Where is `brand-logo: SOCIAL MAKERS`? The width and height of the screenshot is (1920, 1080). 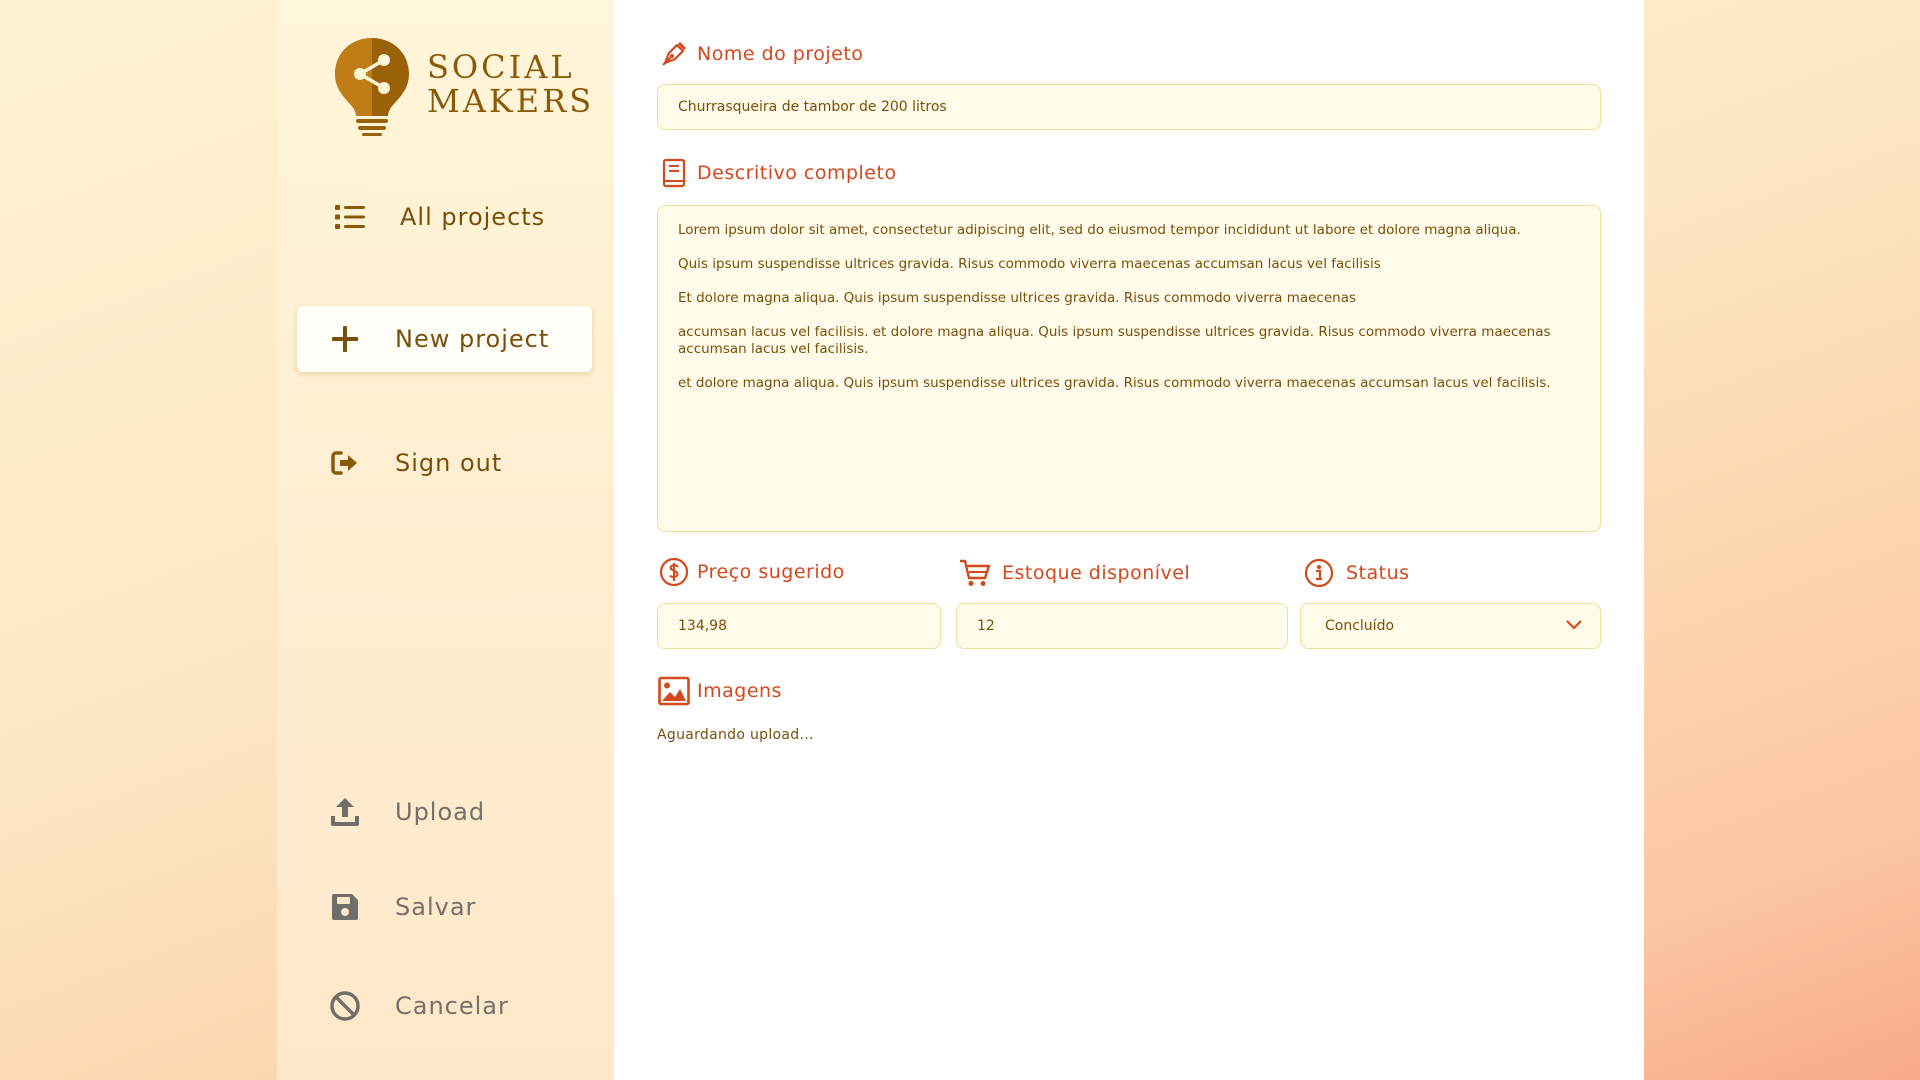
brand-logo: SOCIAL MAKERS is located at coordinates (462, 86).